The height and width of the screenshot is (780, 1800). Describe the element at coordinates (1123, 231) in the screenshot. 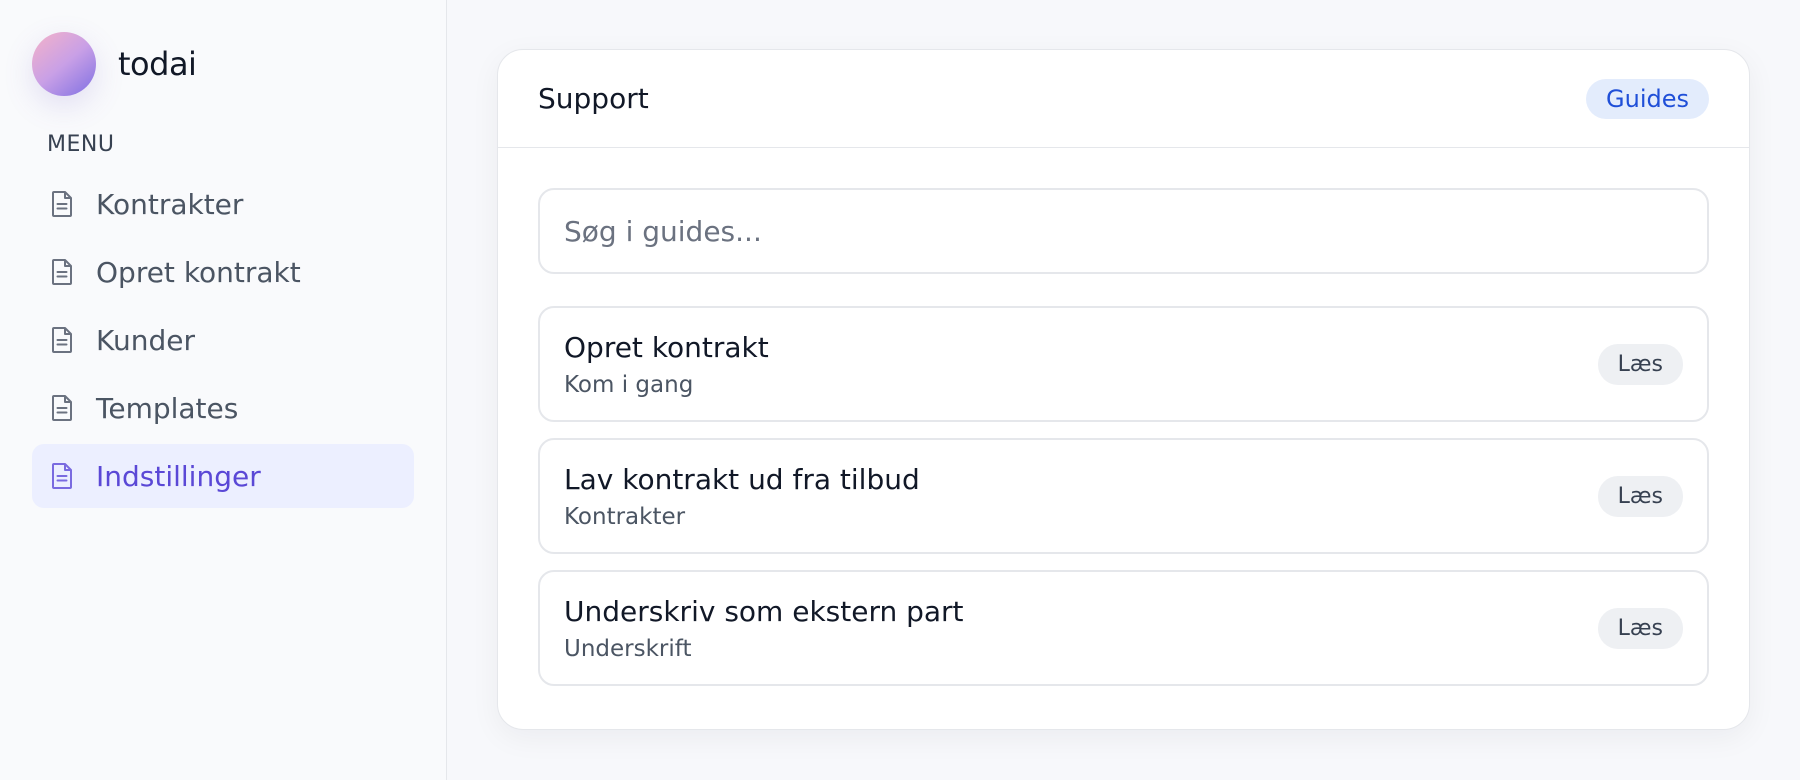

I see `search-input` at that location.